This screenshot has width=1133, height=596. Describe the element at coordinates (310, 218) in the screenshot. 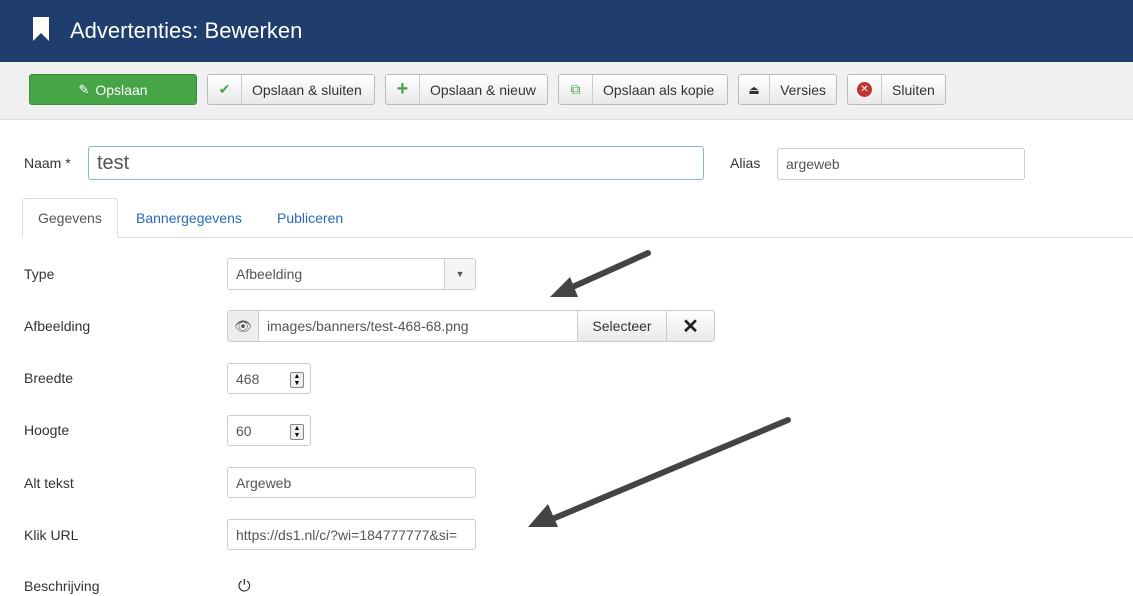

I see `tab-publiceren: Publiceren` at that location.